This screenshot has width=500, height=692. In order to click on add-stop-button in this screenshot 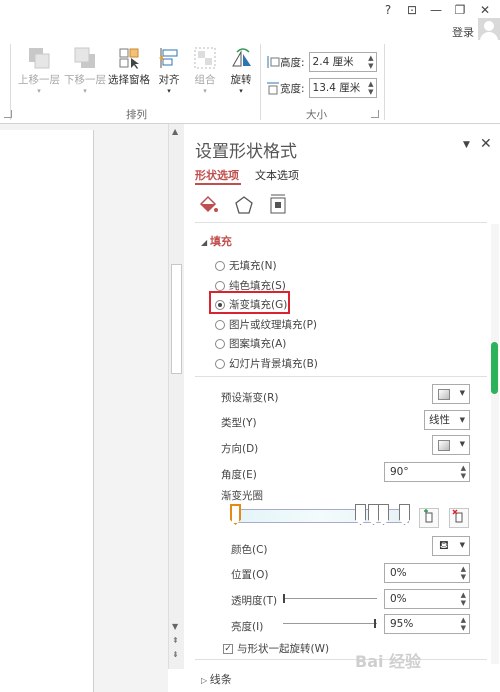, I will do `click(429, 518)`.